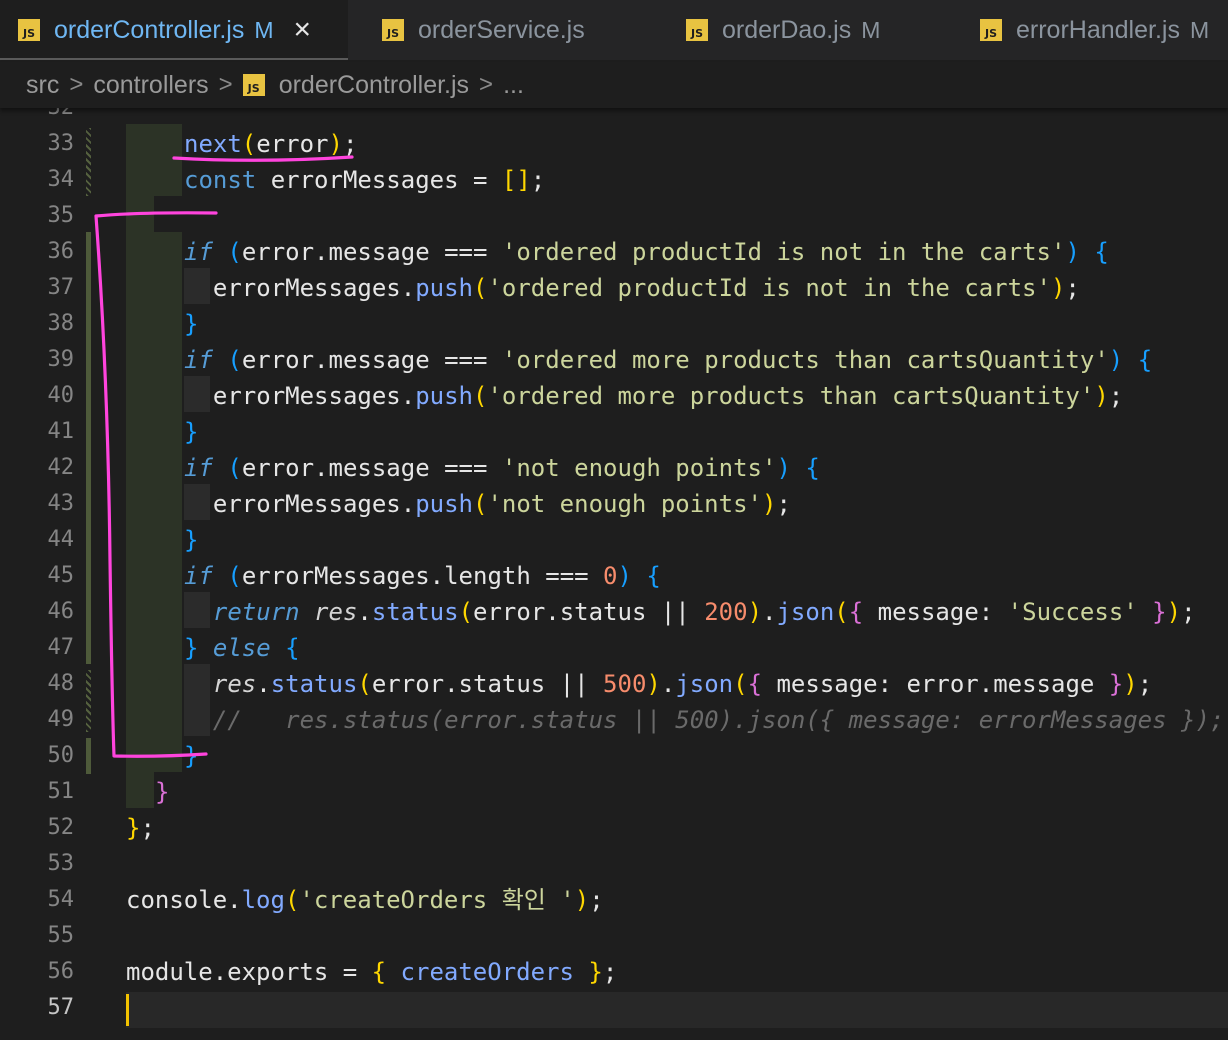 Image resolution: width=1228 pixels, height=1040 pixels. What do you see at coordinates (61, 179) in the screenshot?
I see `line-number: 34` at bounding box center [61, 179].